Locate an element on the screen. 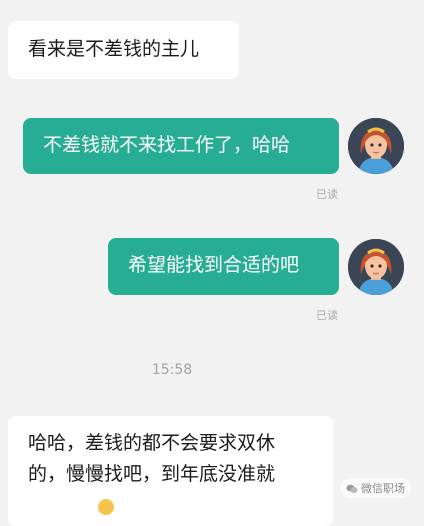  message-text: 希望能找到合适的吧 is located at coordinates (214, 265).